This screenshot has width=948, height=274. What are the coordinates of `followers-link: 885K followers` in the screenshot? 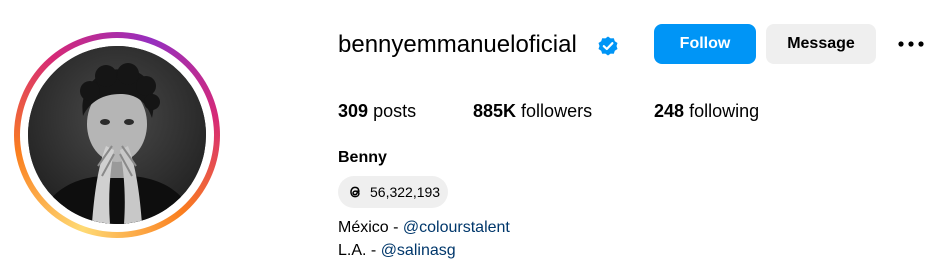 It's located at (532, 111).